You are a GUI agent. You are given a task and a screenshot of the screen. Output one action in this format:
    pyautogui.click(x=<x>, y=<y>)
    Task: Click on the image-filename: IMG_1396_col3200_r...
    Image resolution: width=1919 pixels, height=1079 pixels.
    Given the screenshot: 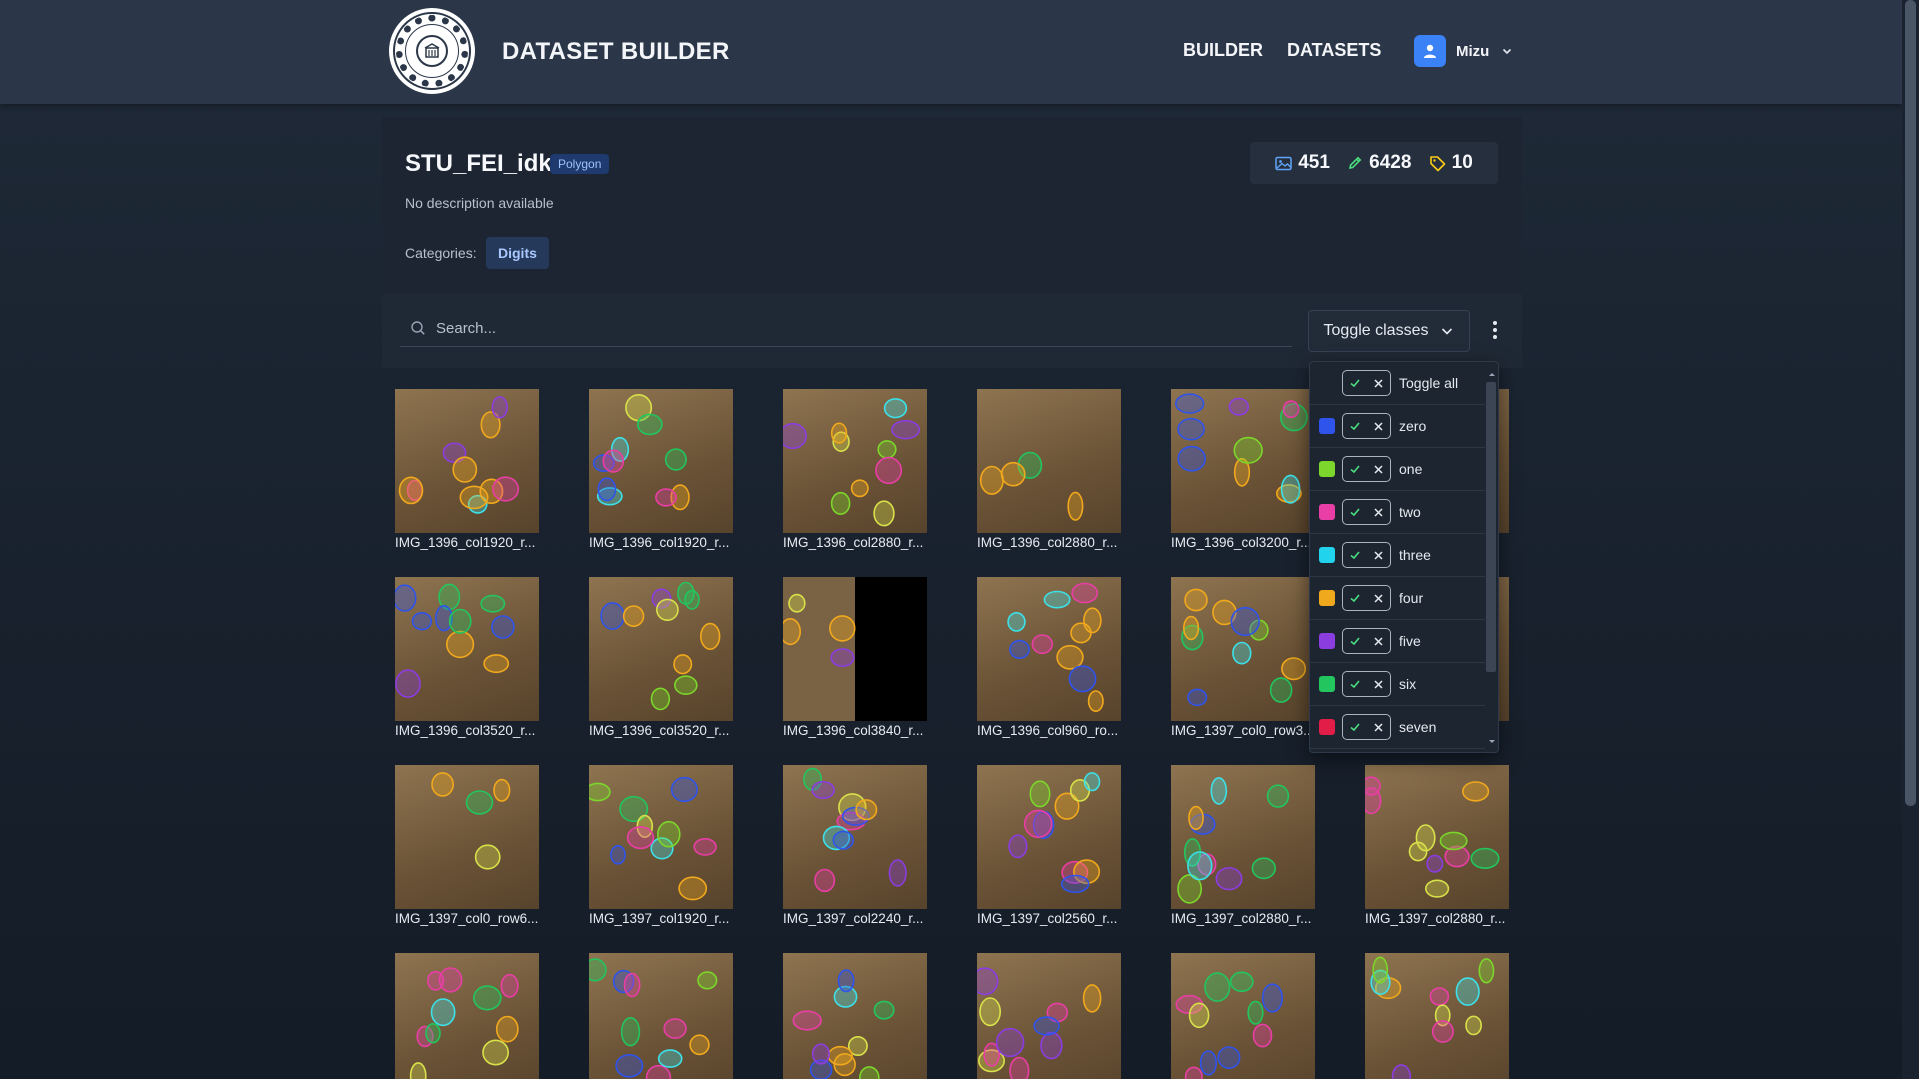 What is the action you would take?
    pyautogui.click(x=1241, y=542)
    